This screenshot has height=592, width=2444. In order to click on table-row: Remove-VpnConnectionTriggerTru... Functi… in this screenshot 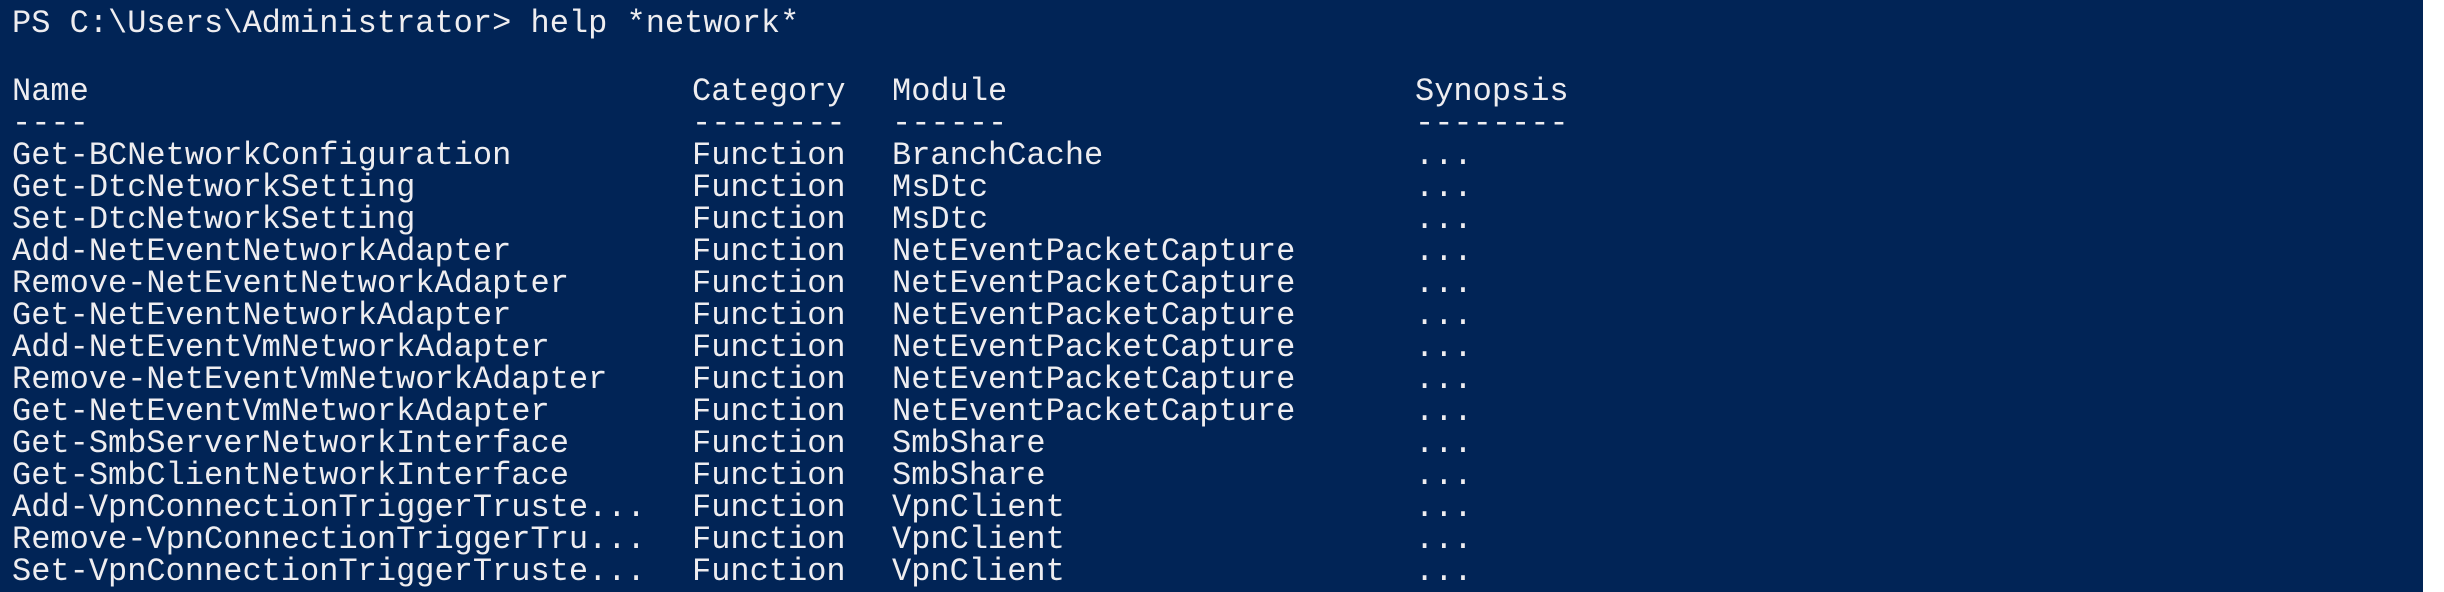, I will do `click(1212, 540)`.